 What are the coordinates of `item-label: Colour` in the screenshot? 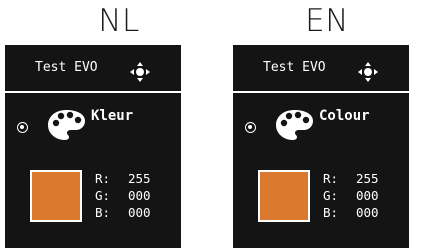 It's located at (344, 116).